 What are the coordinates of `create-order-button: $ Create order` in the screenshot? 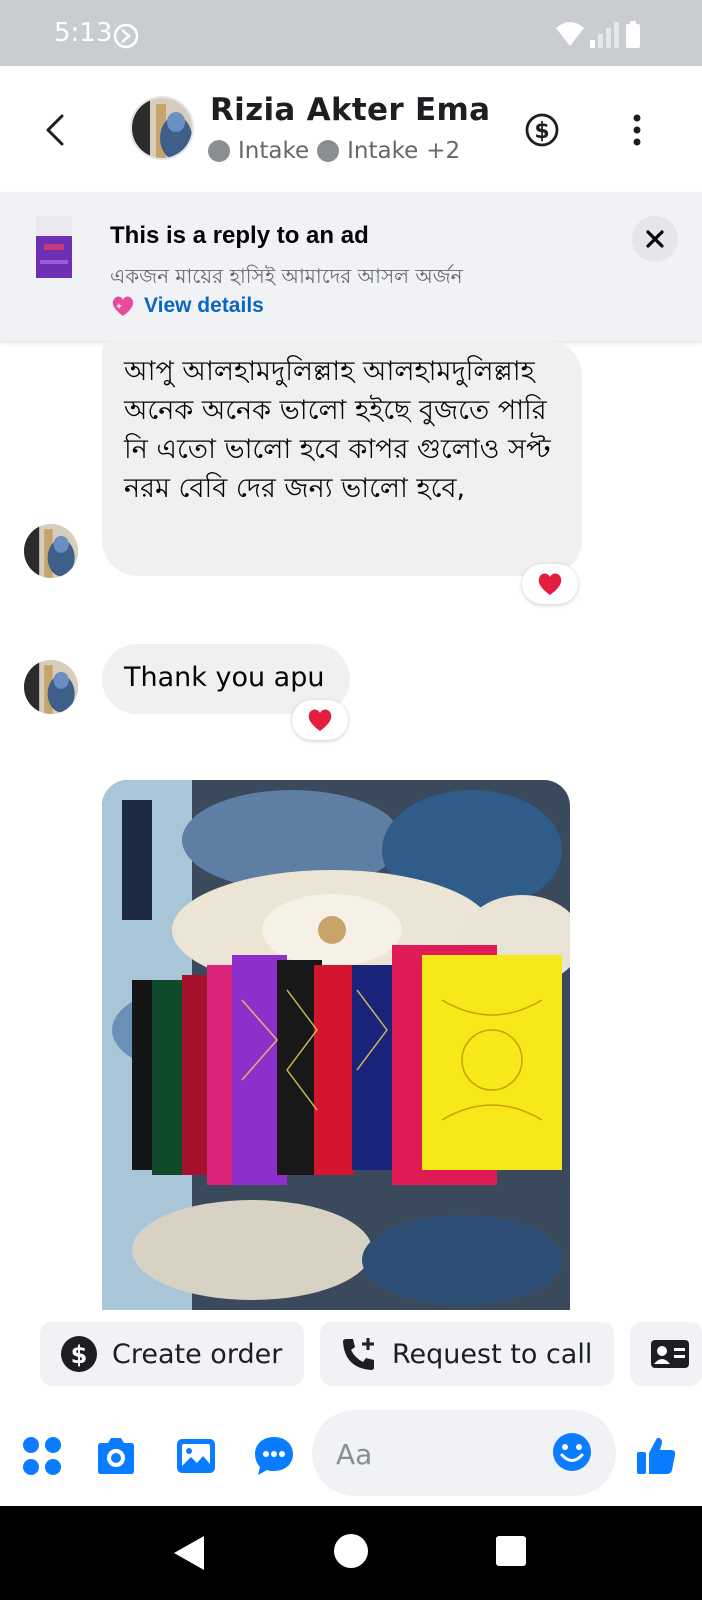 It's located at (172, 1354).